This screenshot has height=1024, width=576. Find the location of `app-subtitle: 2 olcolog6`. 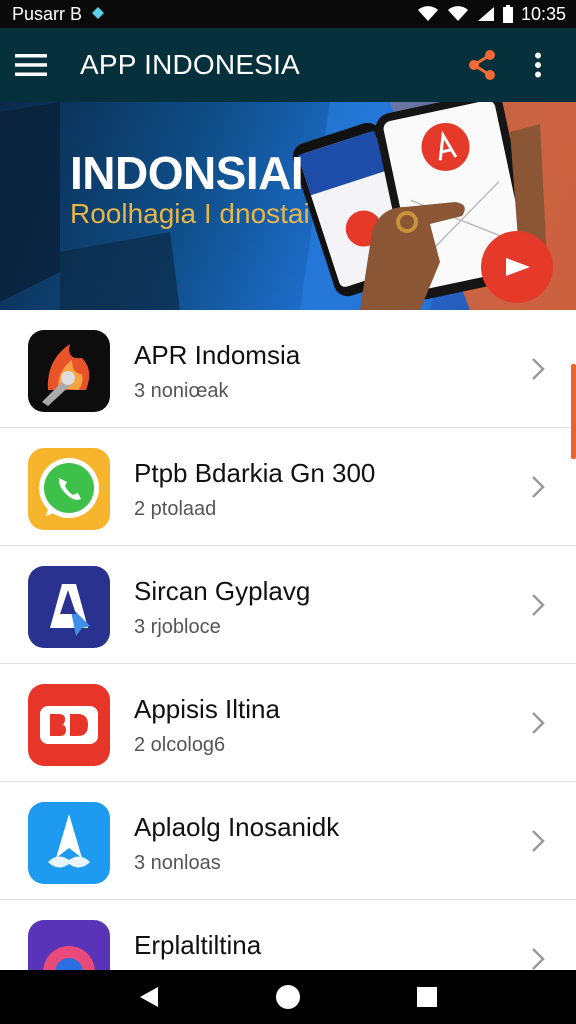

app-subtitle: 2 olcolog6 is located at coordinates (180, 745).